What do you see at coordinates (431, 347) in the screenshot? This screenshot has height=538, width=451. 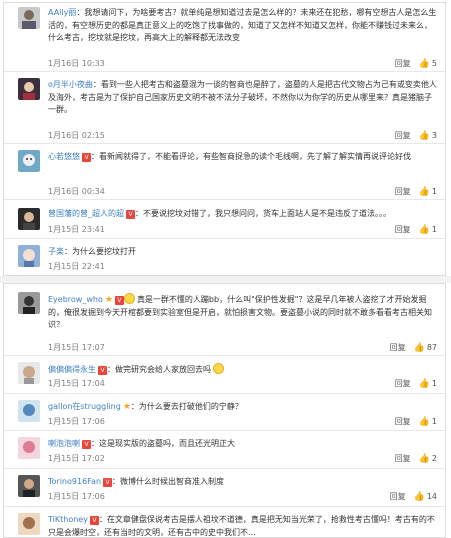 I see `like-count: 87` at bounding box center [431, 347].